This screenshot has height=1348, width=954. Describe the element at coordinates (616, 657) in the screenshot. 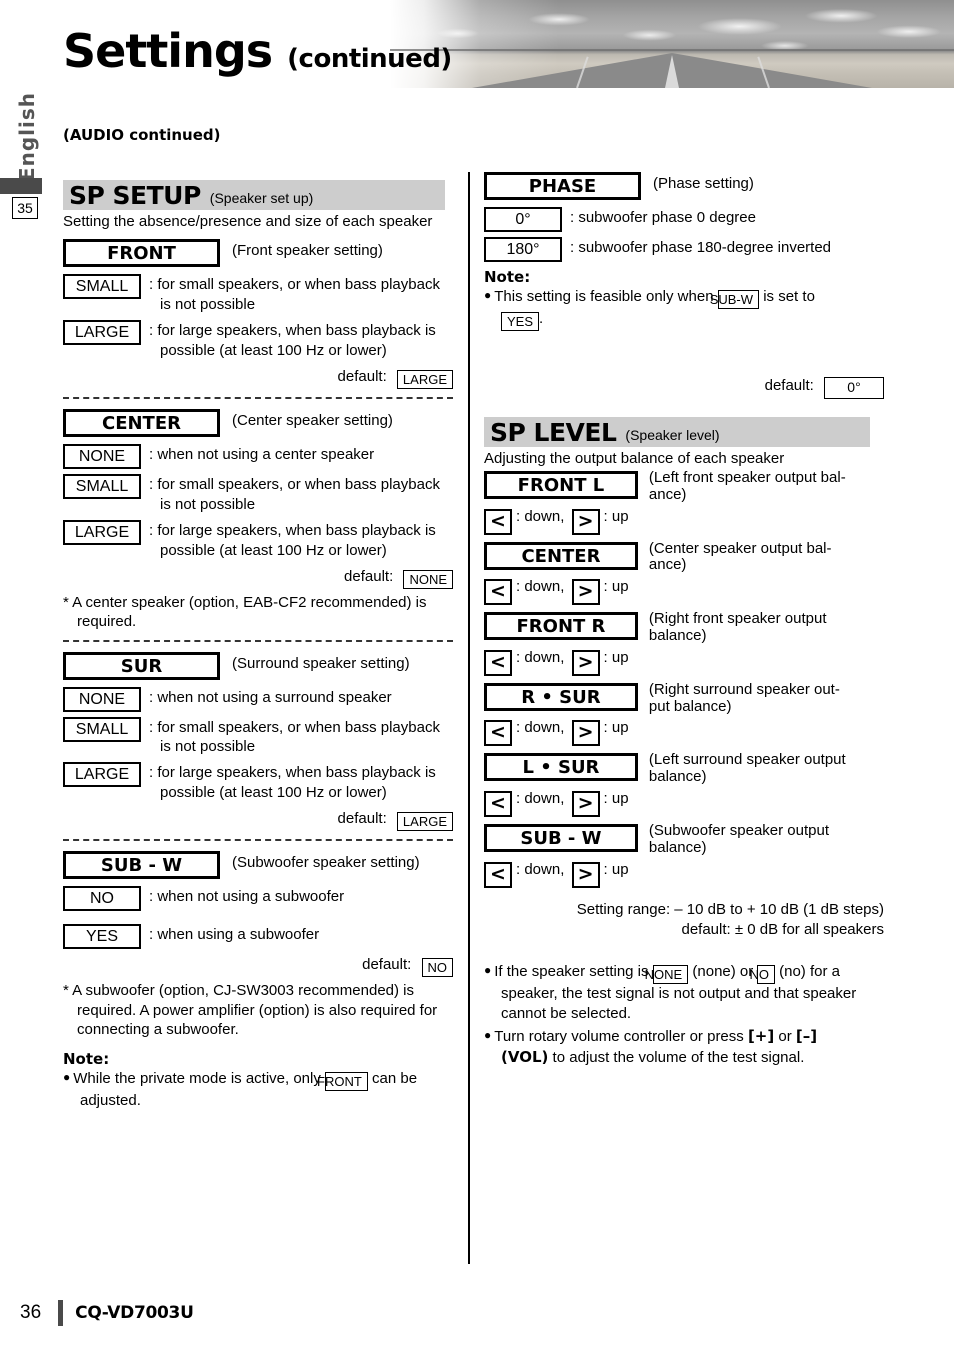

I see `up-label: : up` at that location.